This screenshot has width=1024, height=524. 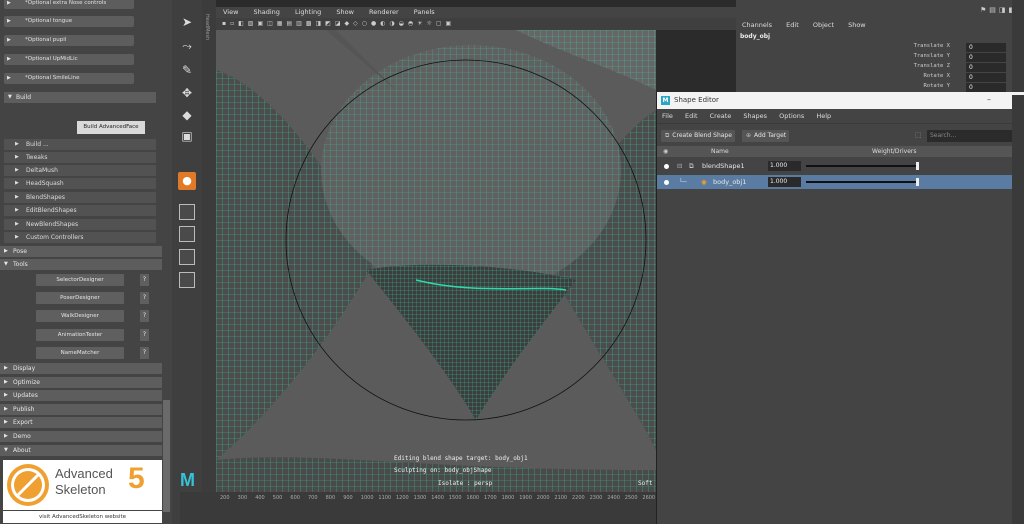 I want to click on menu-lighting: Lighting, so click(x=308, y=12).